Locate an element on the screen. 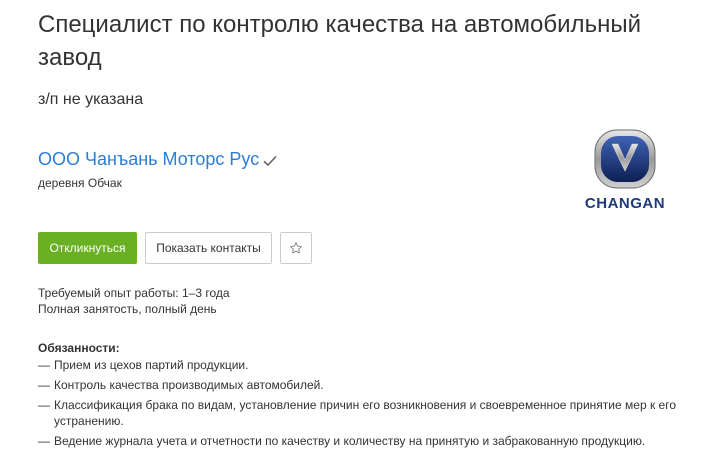  logo-wordmark: CHANGAN is located at coordinates (625, 203).